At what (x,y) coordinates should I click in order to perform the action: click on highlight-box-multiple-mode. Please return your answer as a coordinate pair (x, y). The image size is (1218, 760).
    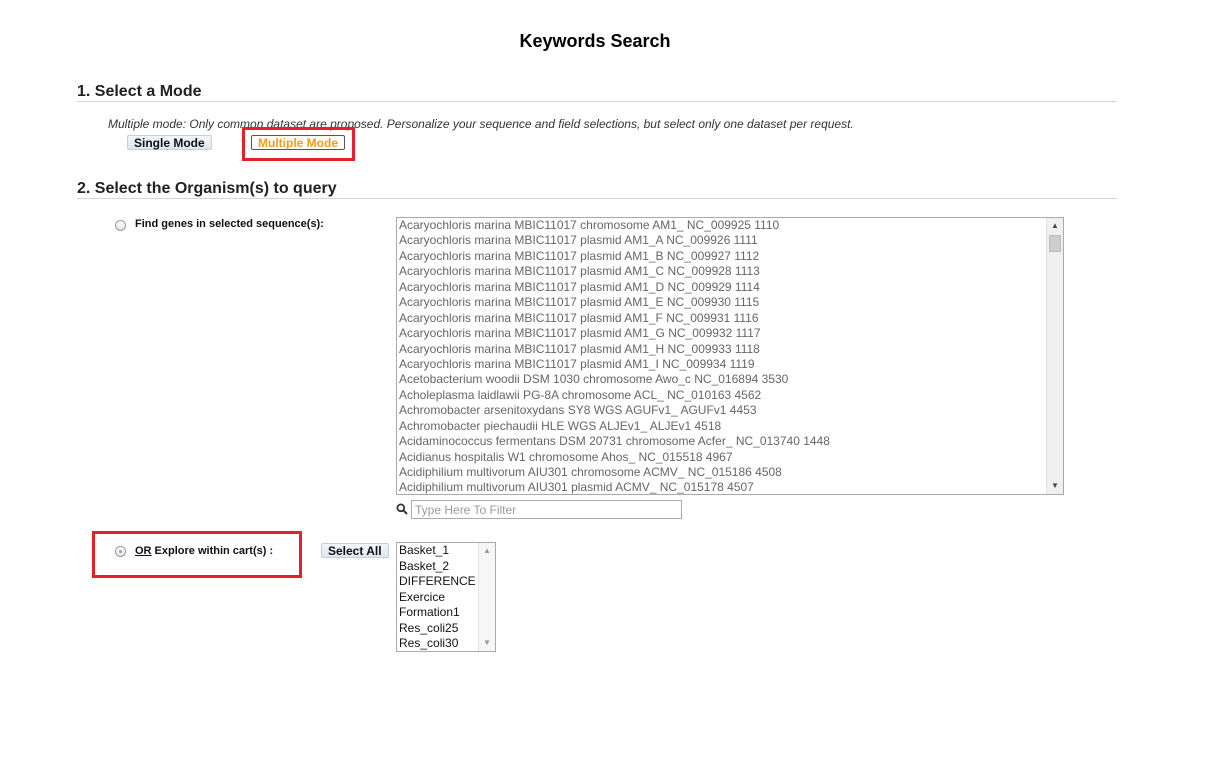
    Looking at the image, I should click on (298, 144).